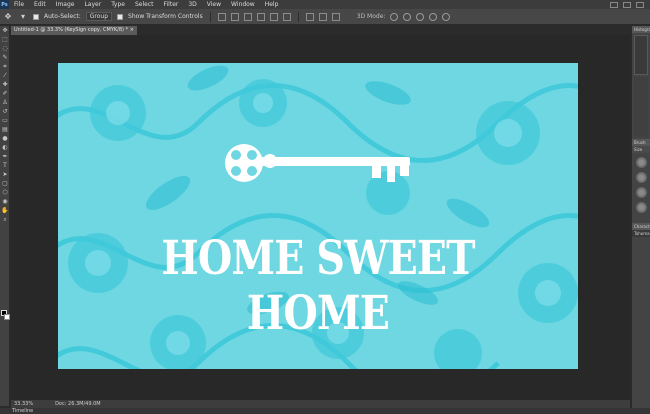  Describe the element at coordinates (5, 84) in the screenshot. I see `healing-brush-tool-icon: ✚` at that location.